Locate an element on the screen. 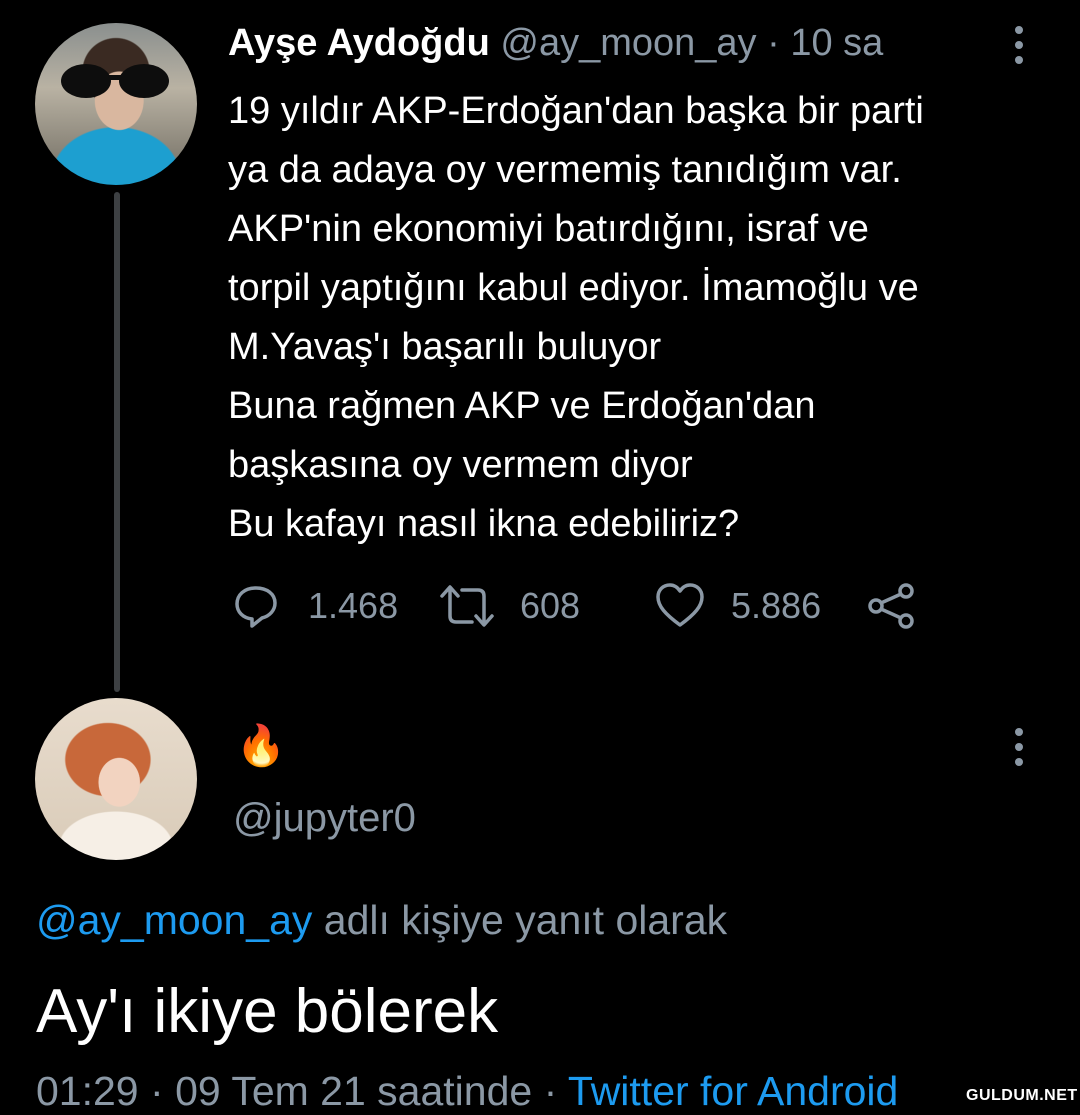  reply-source-link: Twitter for Android is located at coordinates (733, 1091).